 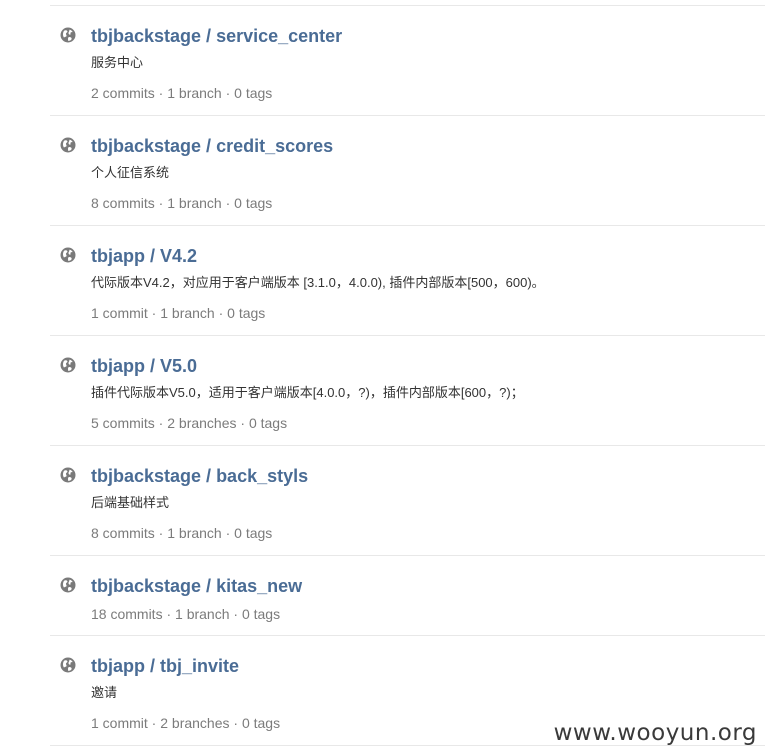 I want to click on repo-title-link: tbjbackstage / service_center, so click(x=216, y=36).